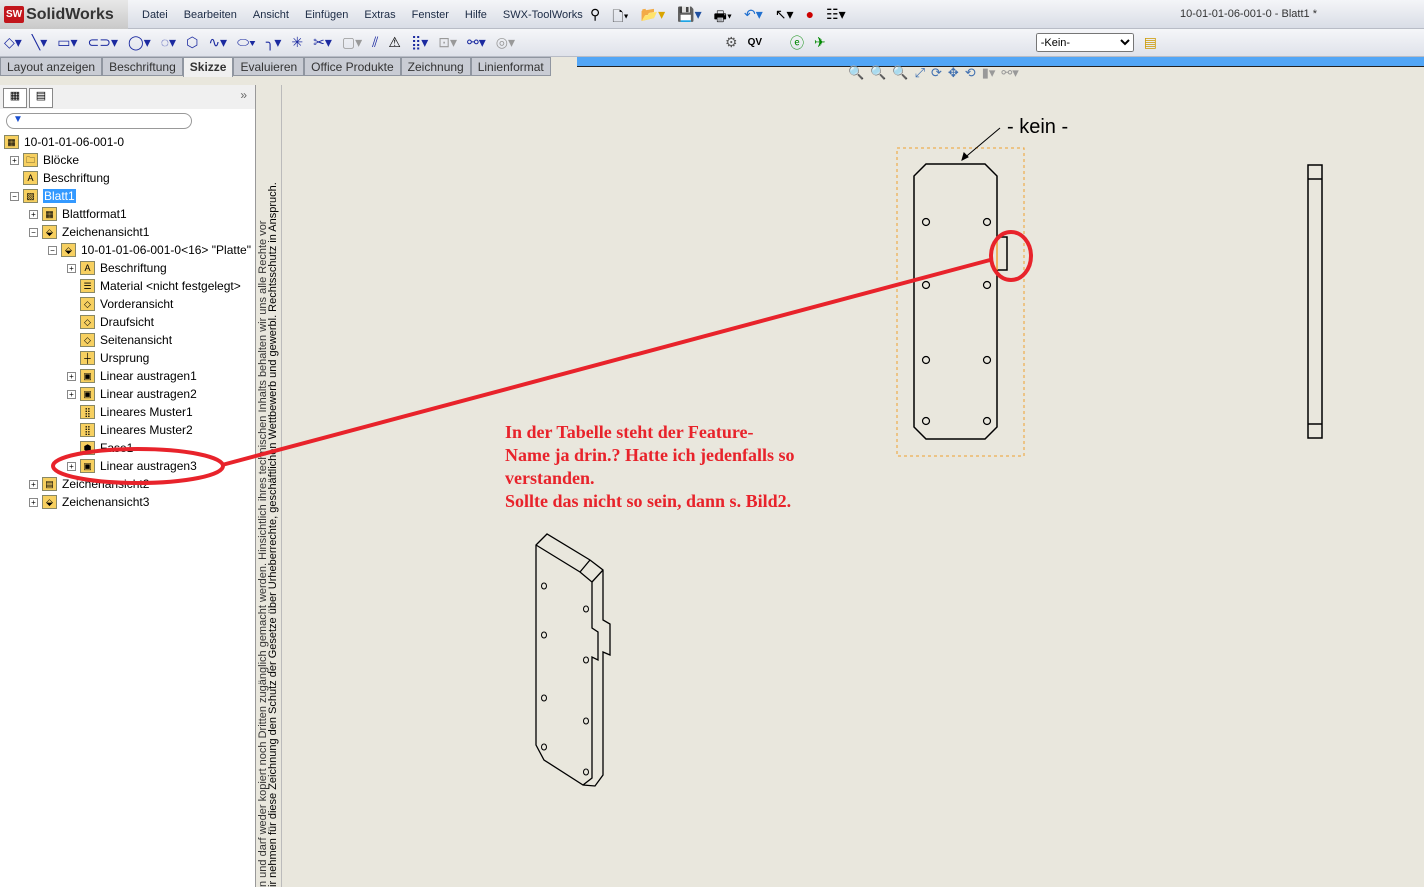 This screenshot has height=887, width=1424. What do you see at coordinates (648, 501) in the screenshot?
I see `annotation-line: Sollte das nicht so sein, dann s. Bild2.` at bounding box center [648, 501].